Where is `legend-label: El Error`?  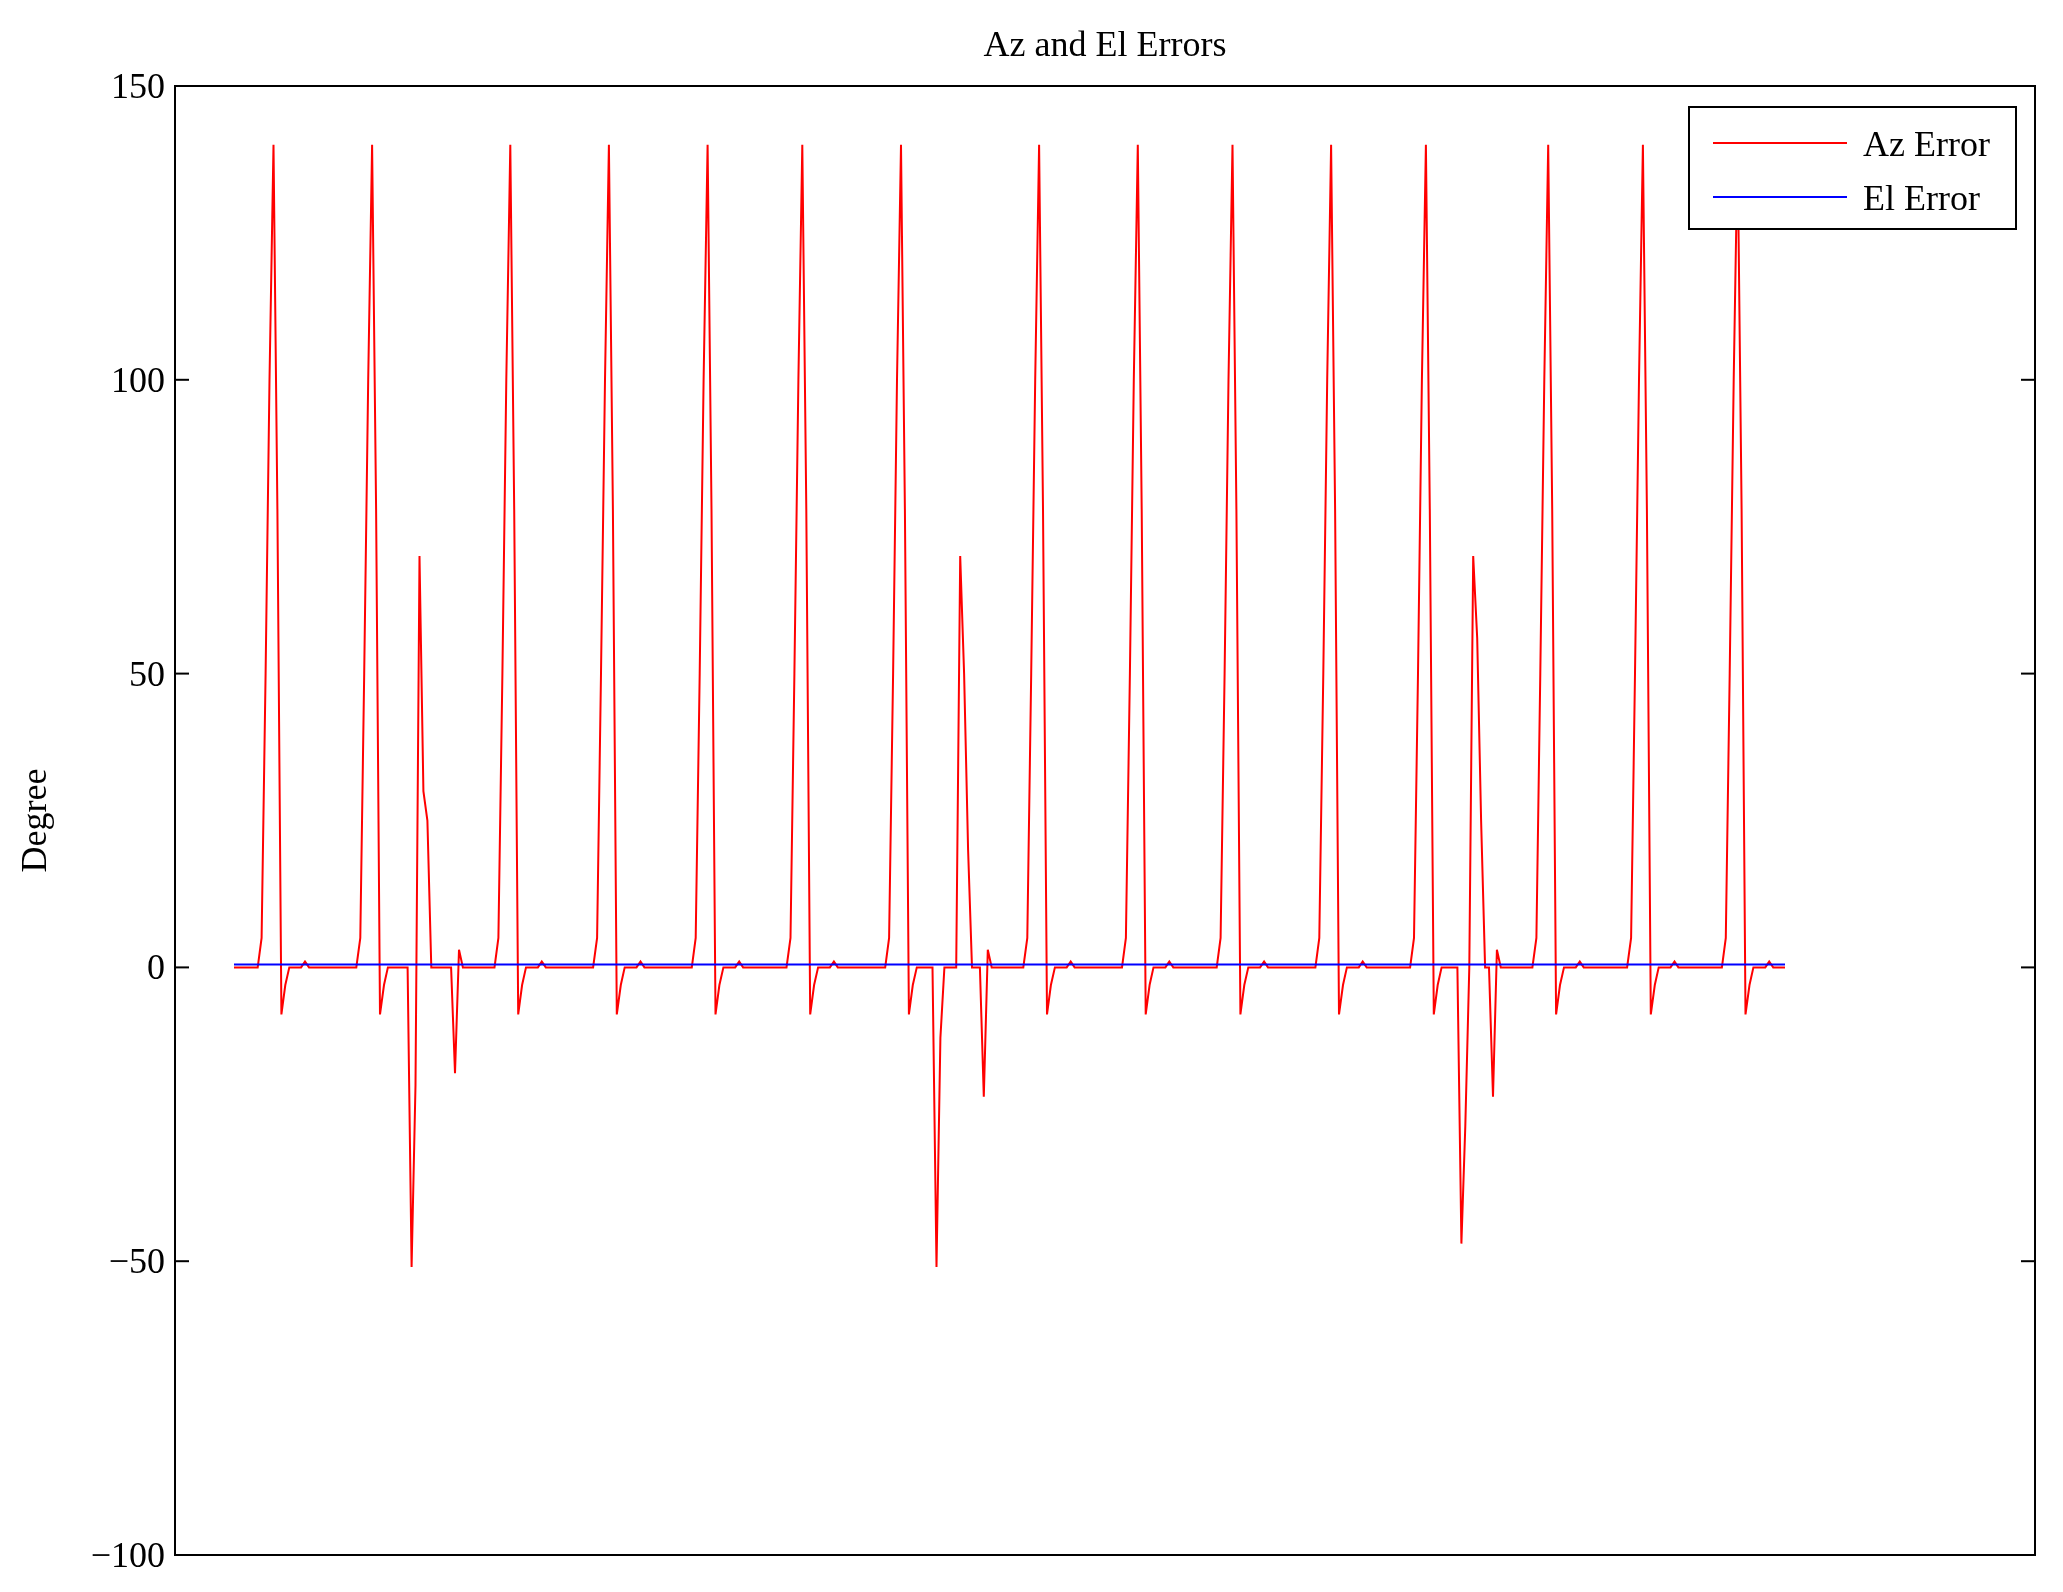 legend-label: El Error is located at coordinates (1921, 198).